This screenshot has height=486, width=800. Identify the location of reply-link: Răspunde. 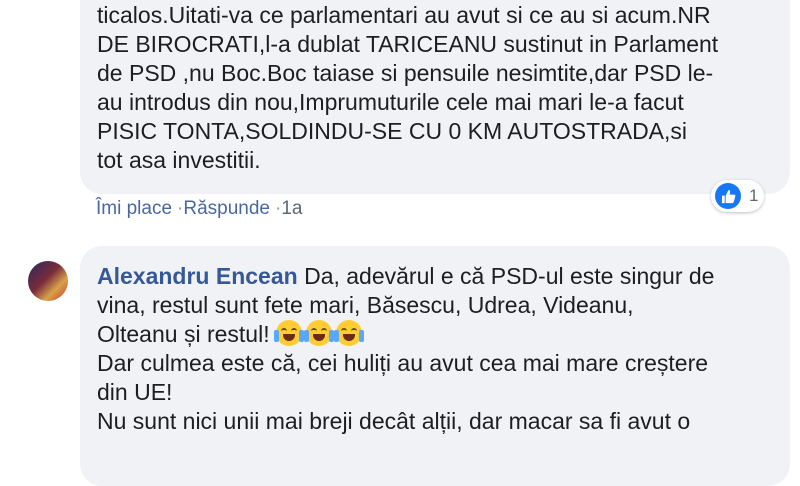
(226, 208).